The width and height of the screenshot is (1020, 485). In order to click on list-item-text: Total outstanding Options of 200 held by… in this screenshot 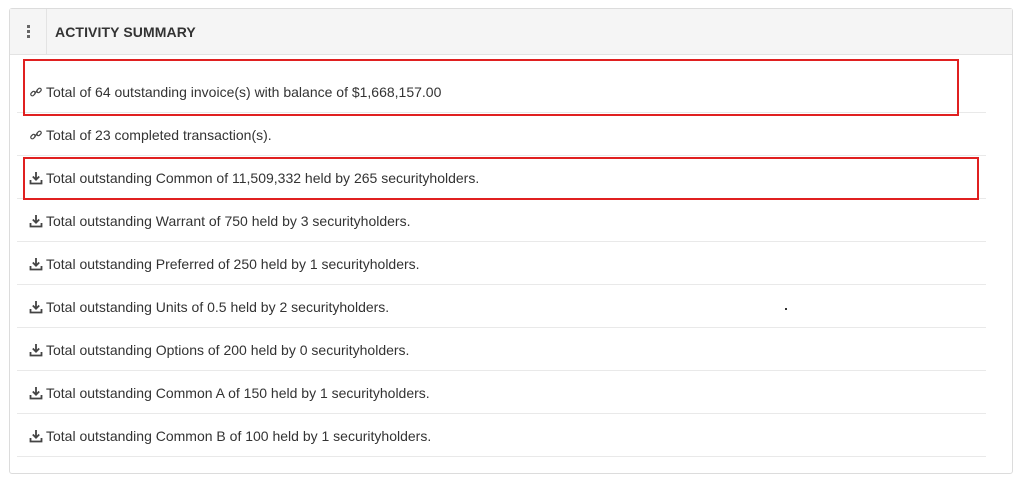, I will do `click(228, 349)`.